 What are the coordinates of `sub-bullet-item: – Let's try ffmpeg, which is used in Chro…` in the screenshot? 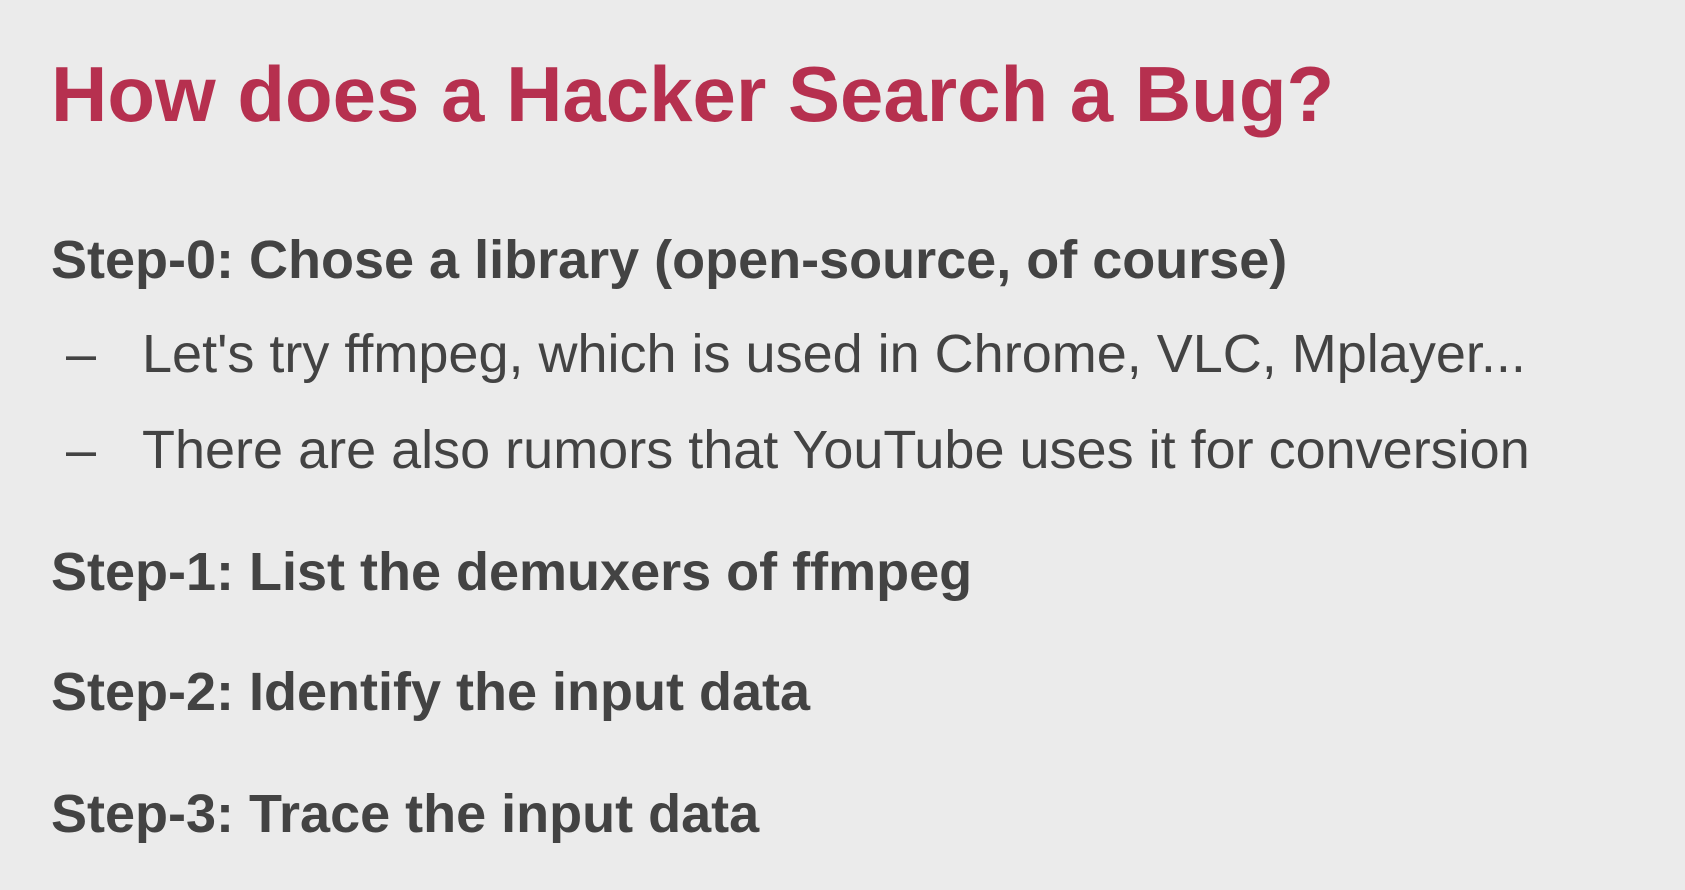 It's located at (796, 354).